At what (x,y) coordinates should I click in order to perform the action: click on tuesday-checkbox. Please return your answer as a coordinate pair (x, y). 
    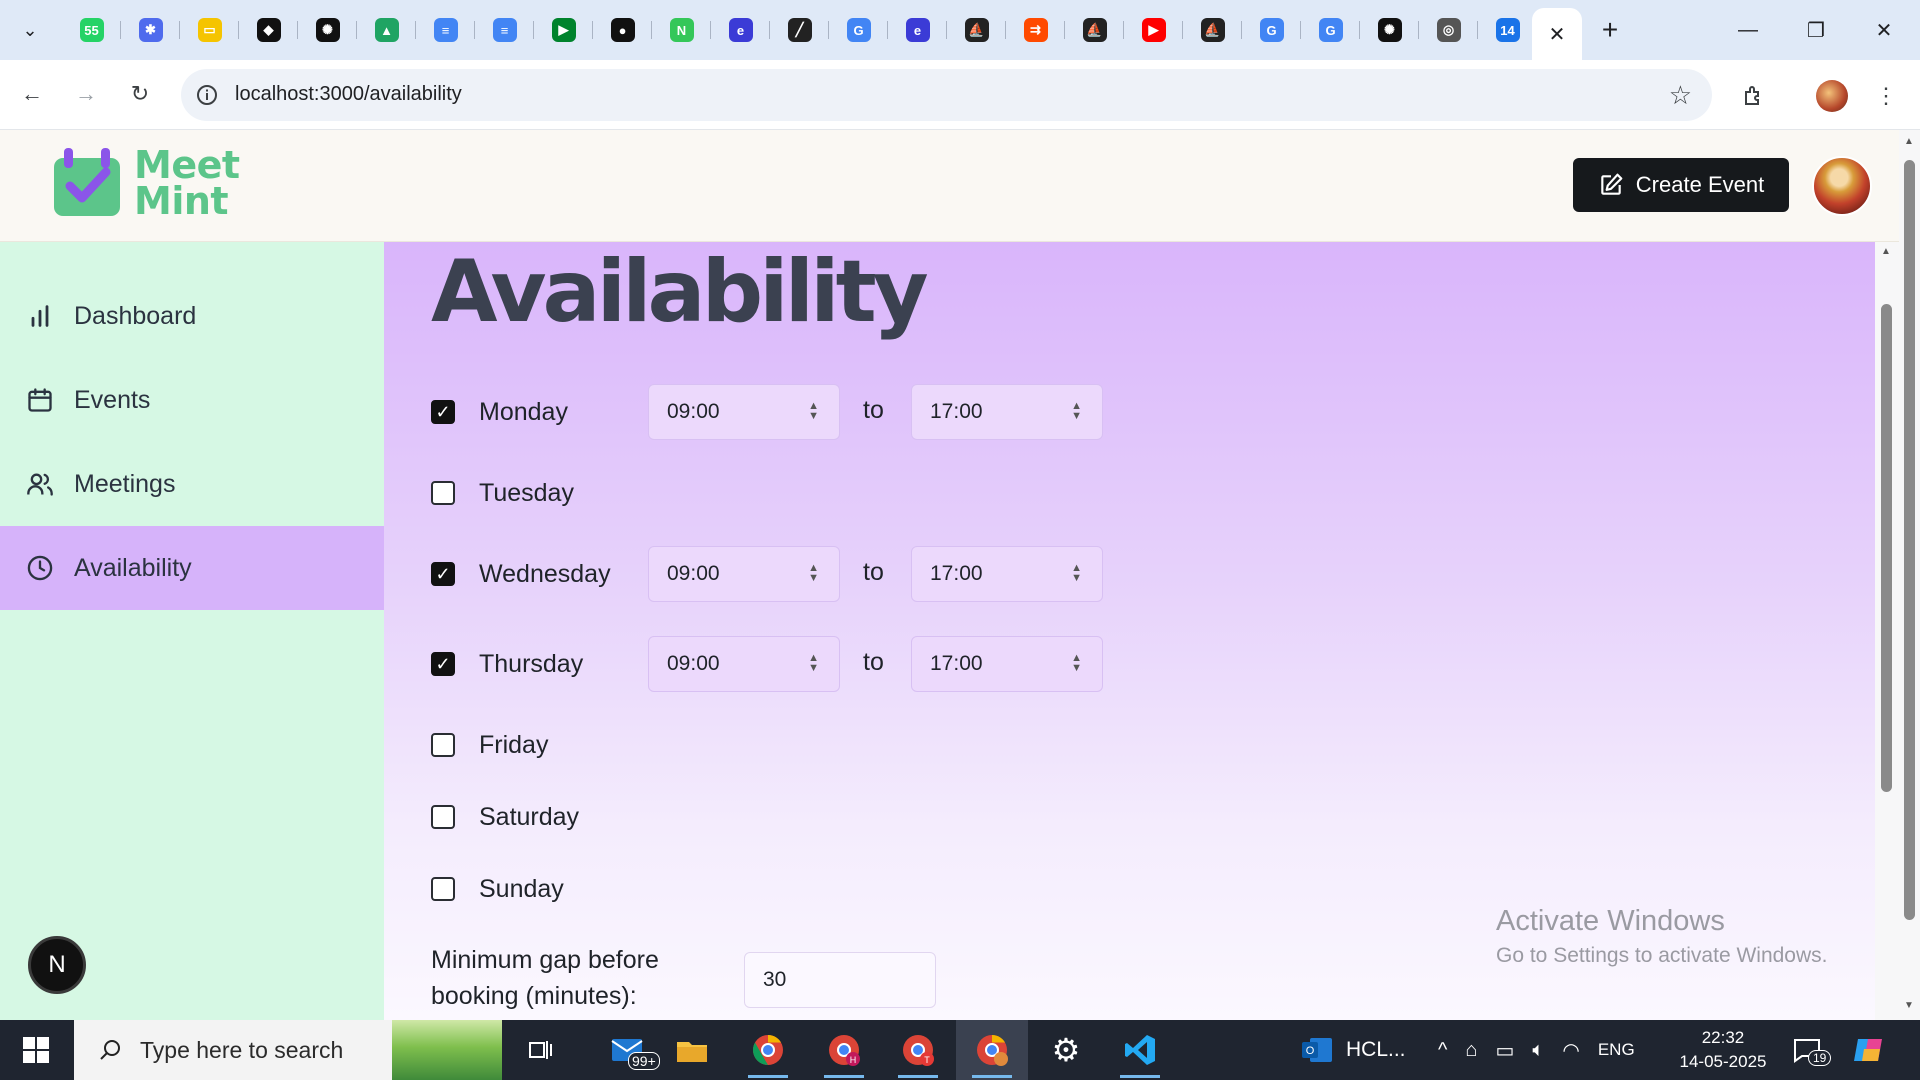
    Looking at the image, I should click on (443, 493).